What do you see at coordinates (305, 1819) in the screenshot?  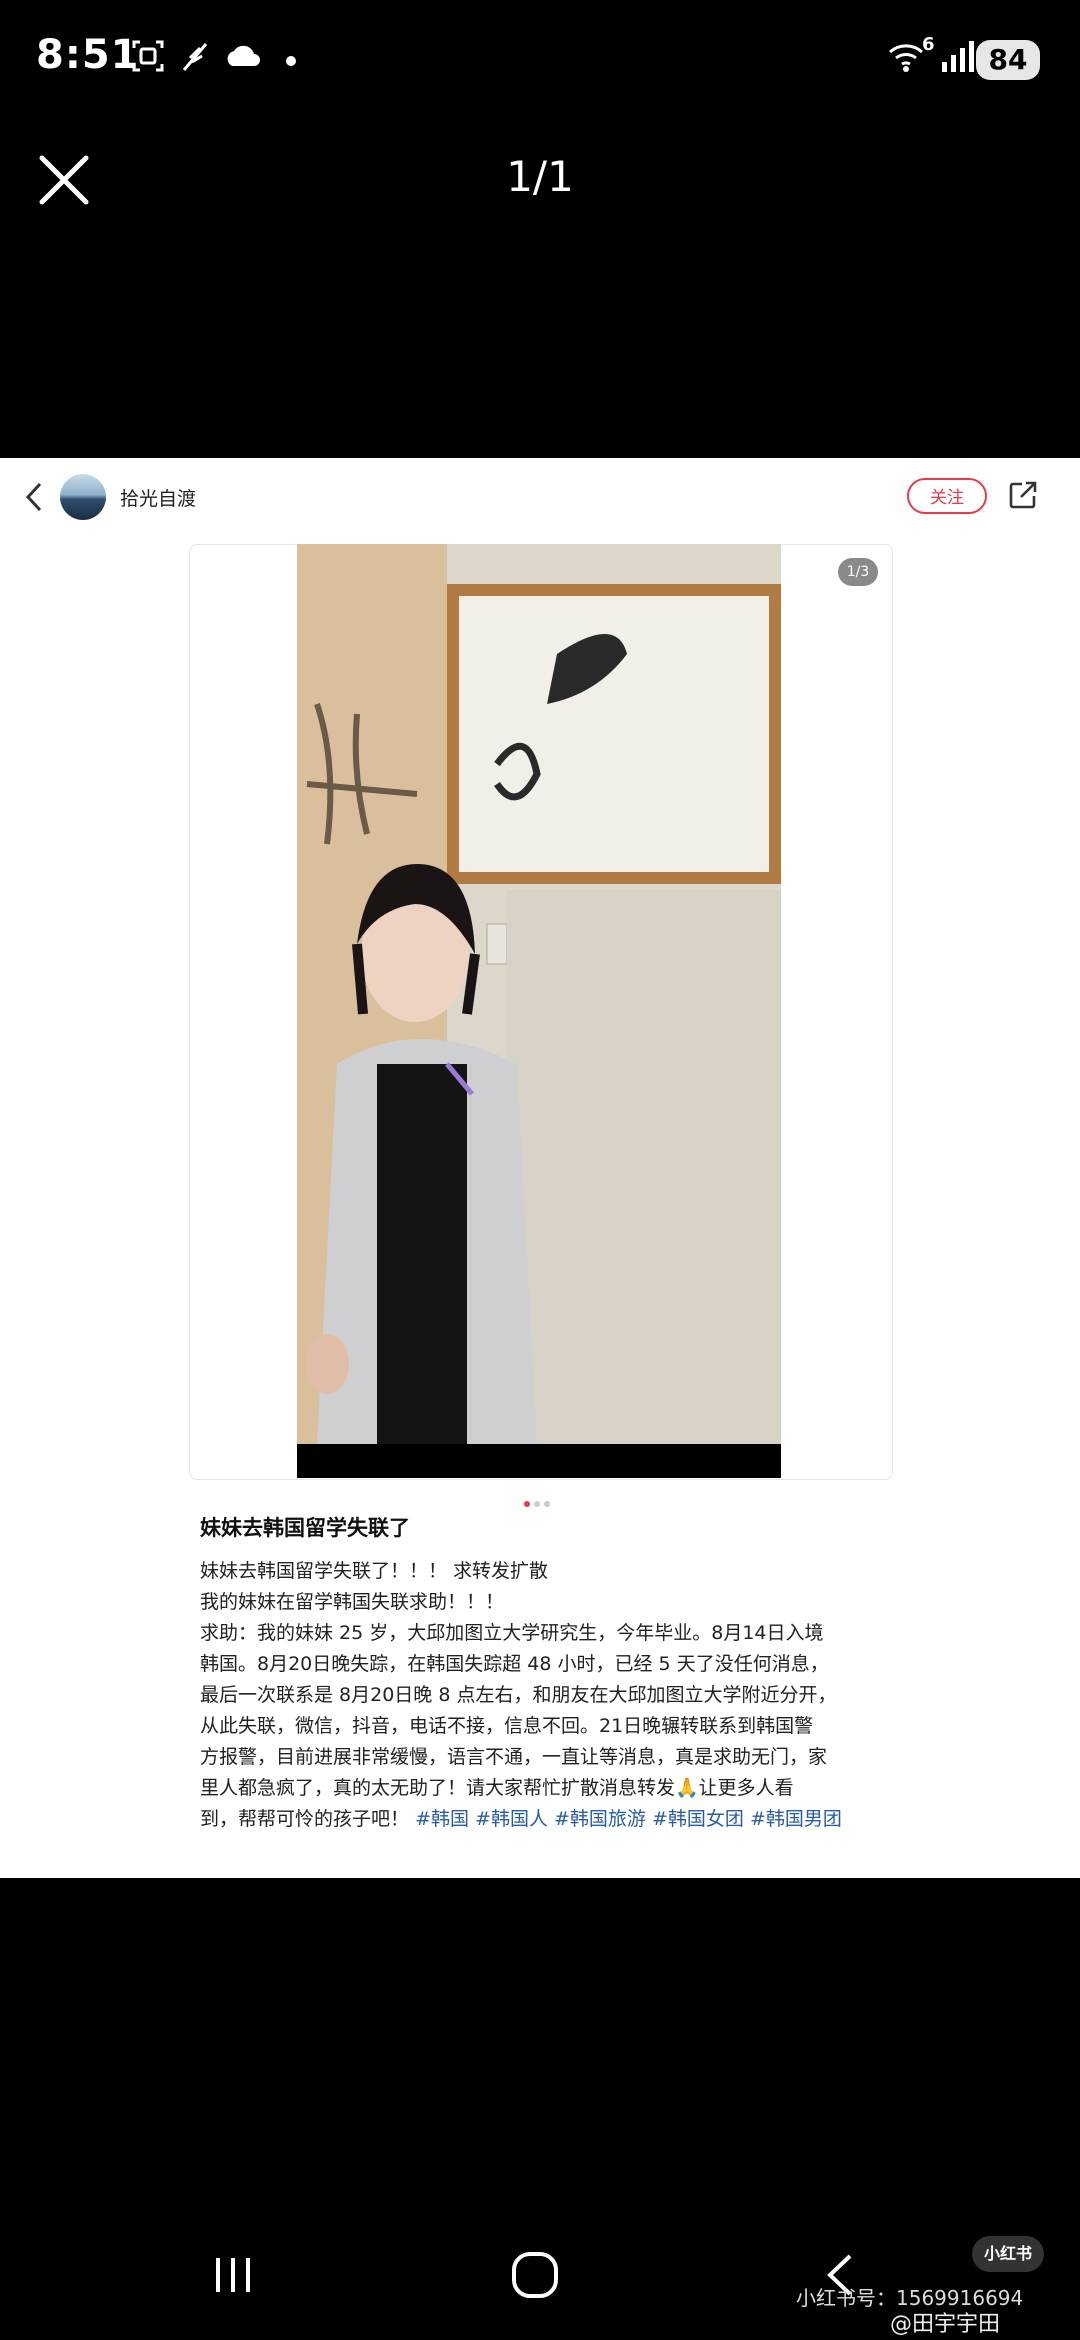 I see `post-line-text: 到，帮帮可怜的孩子吧！` at bounding box center [305, 1819].